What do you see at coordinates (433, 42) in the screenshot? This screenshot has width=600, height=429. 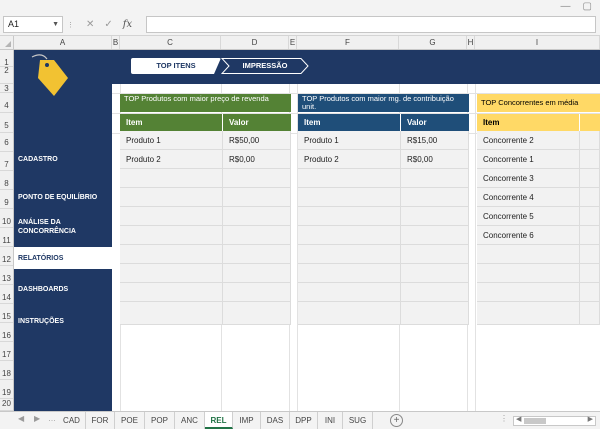 I see `column-header-g: G` at bounding box center [433, 42].